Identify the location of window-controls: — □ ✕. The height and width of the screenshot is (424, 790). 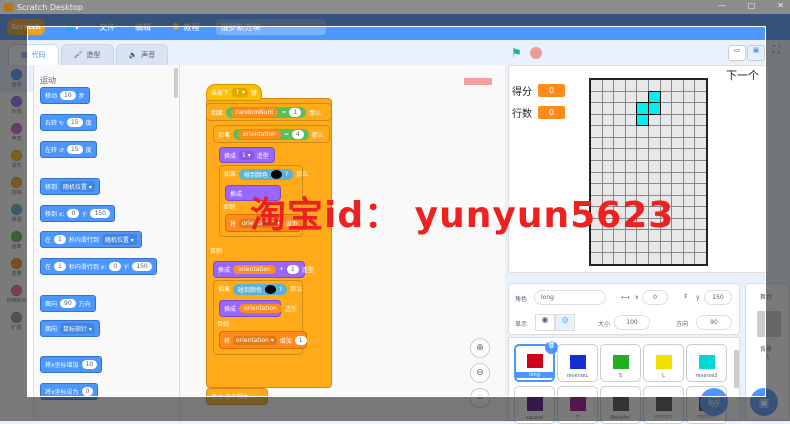
(751, 5).